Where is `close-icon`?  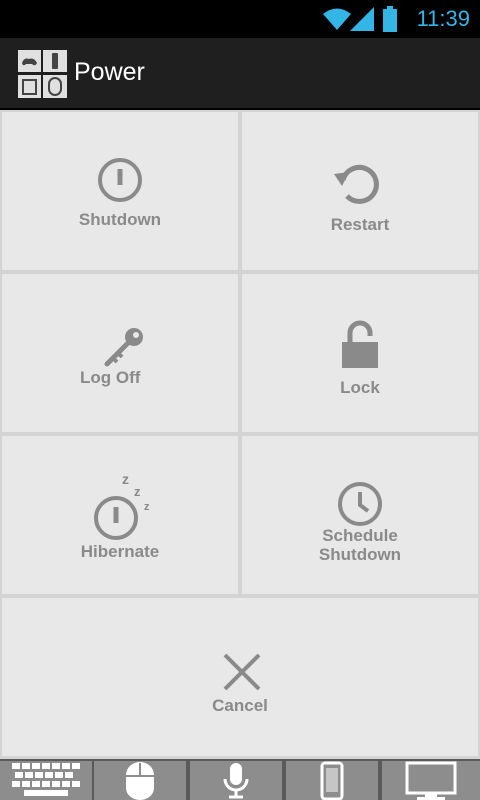 close-icon is located at coordinates (242, 672).